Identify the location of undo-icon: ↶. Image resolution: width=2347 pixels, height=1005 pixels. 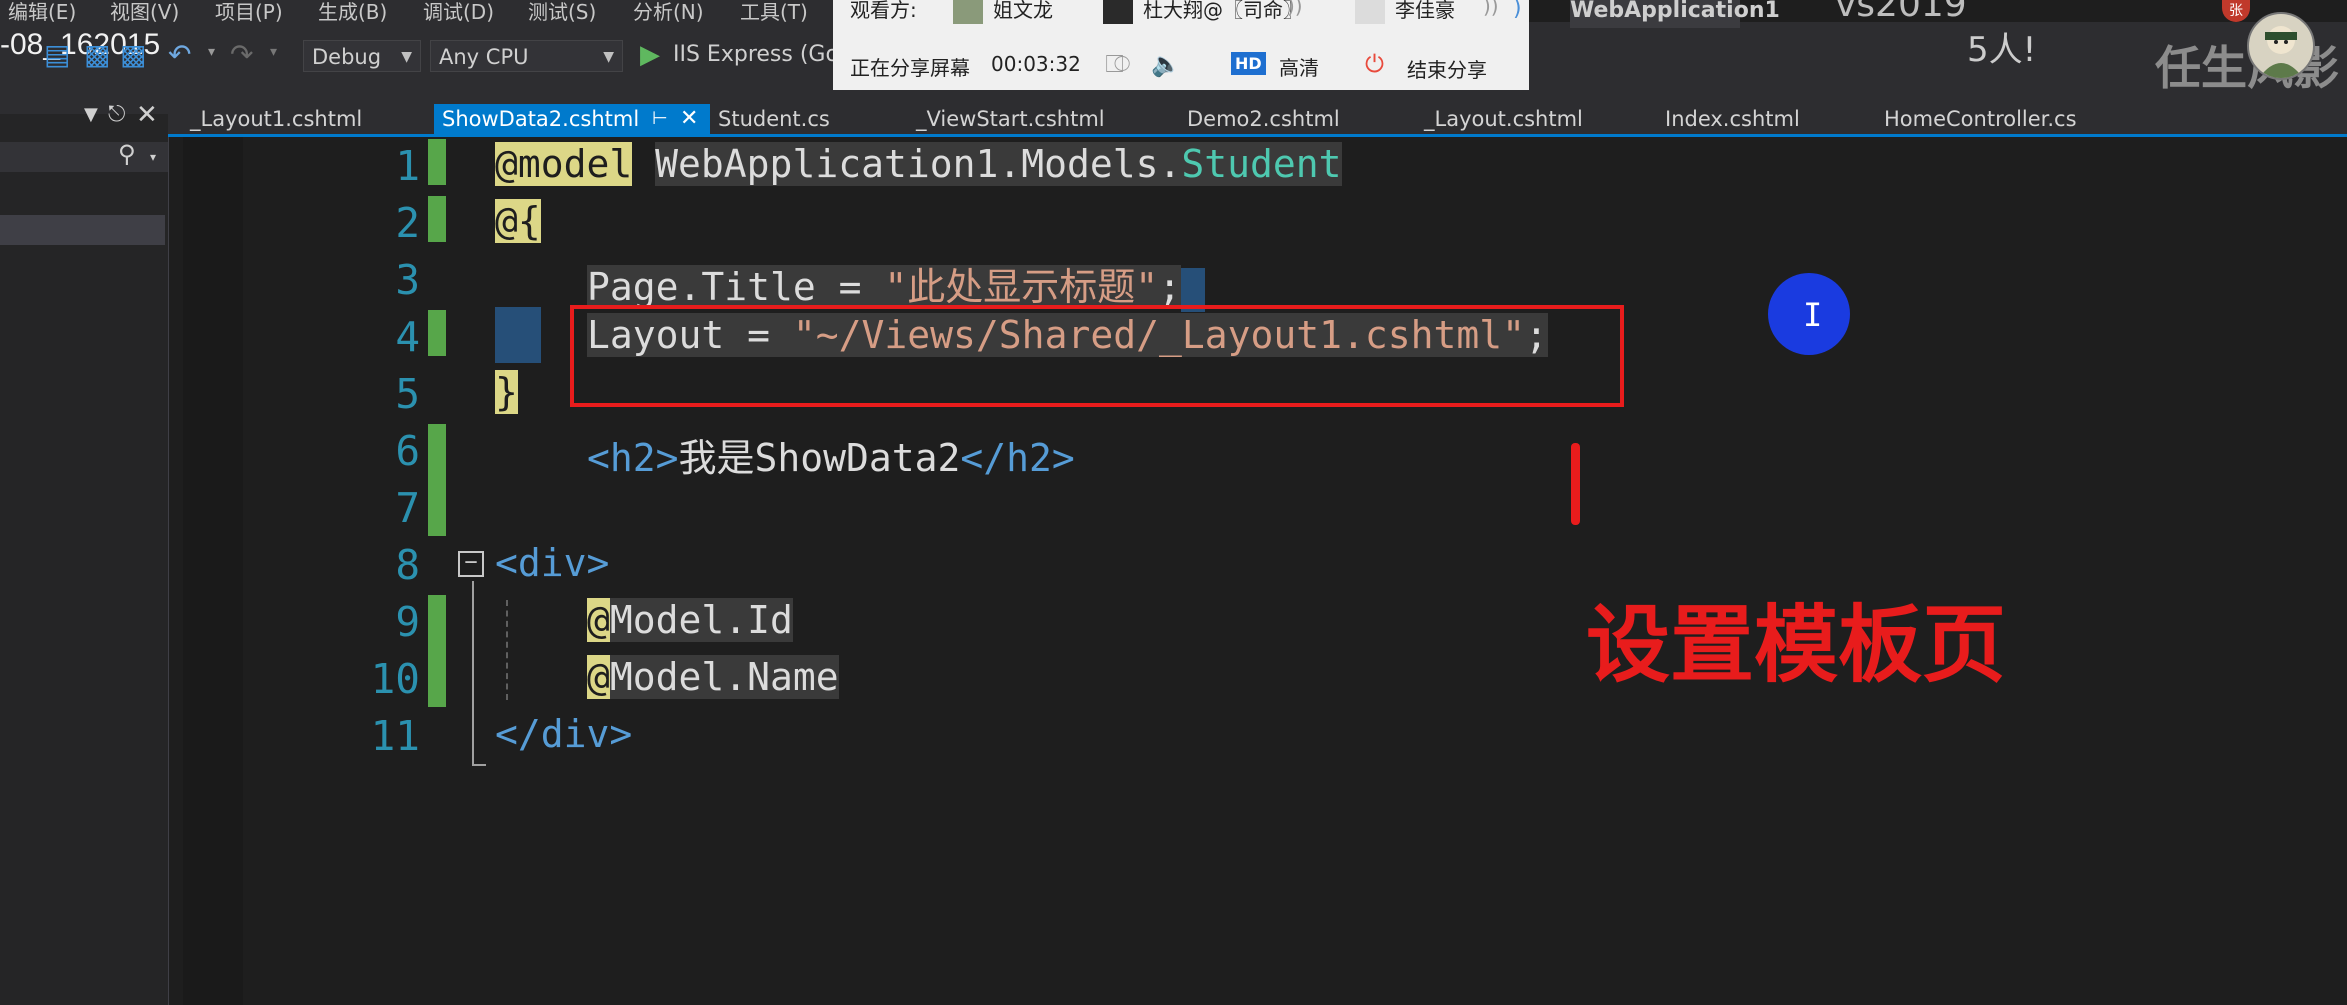
(179, 54).